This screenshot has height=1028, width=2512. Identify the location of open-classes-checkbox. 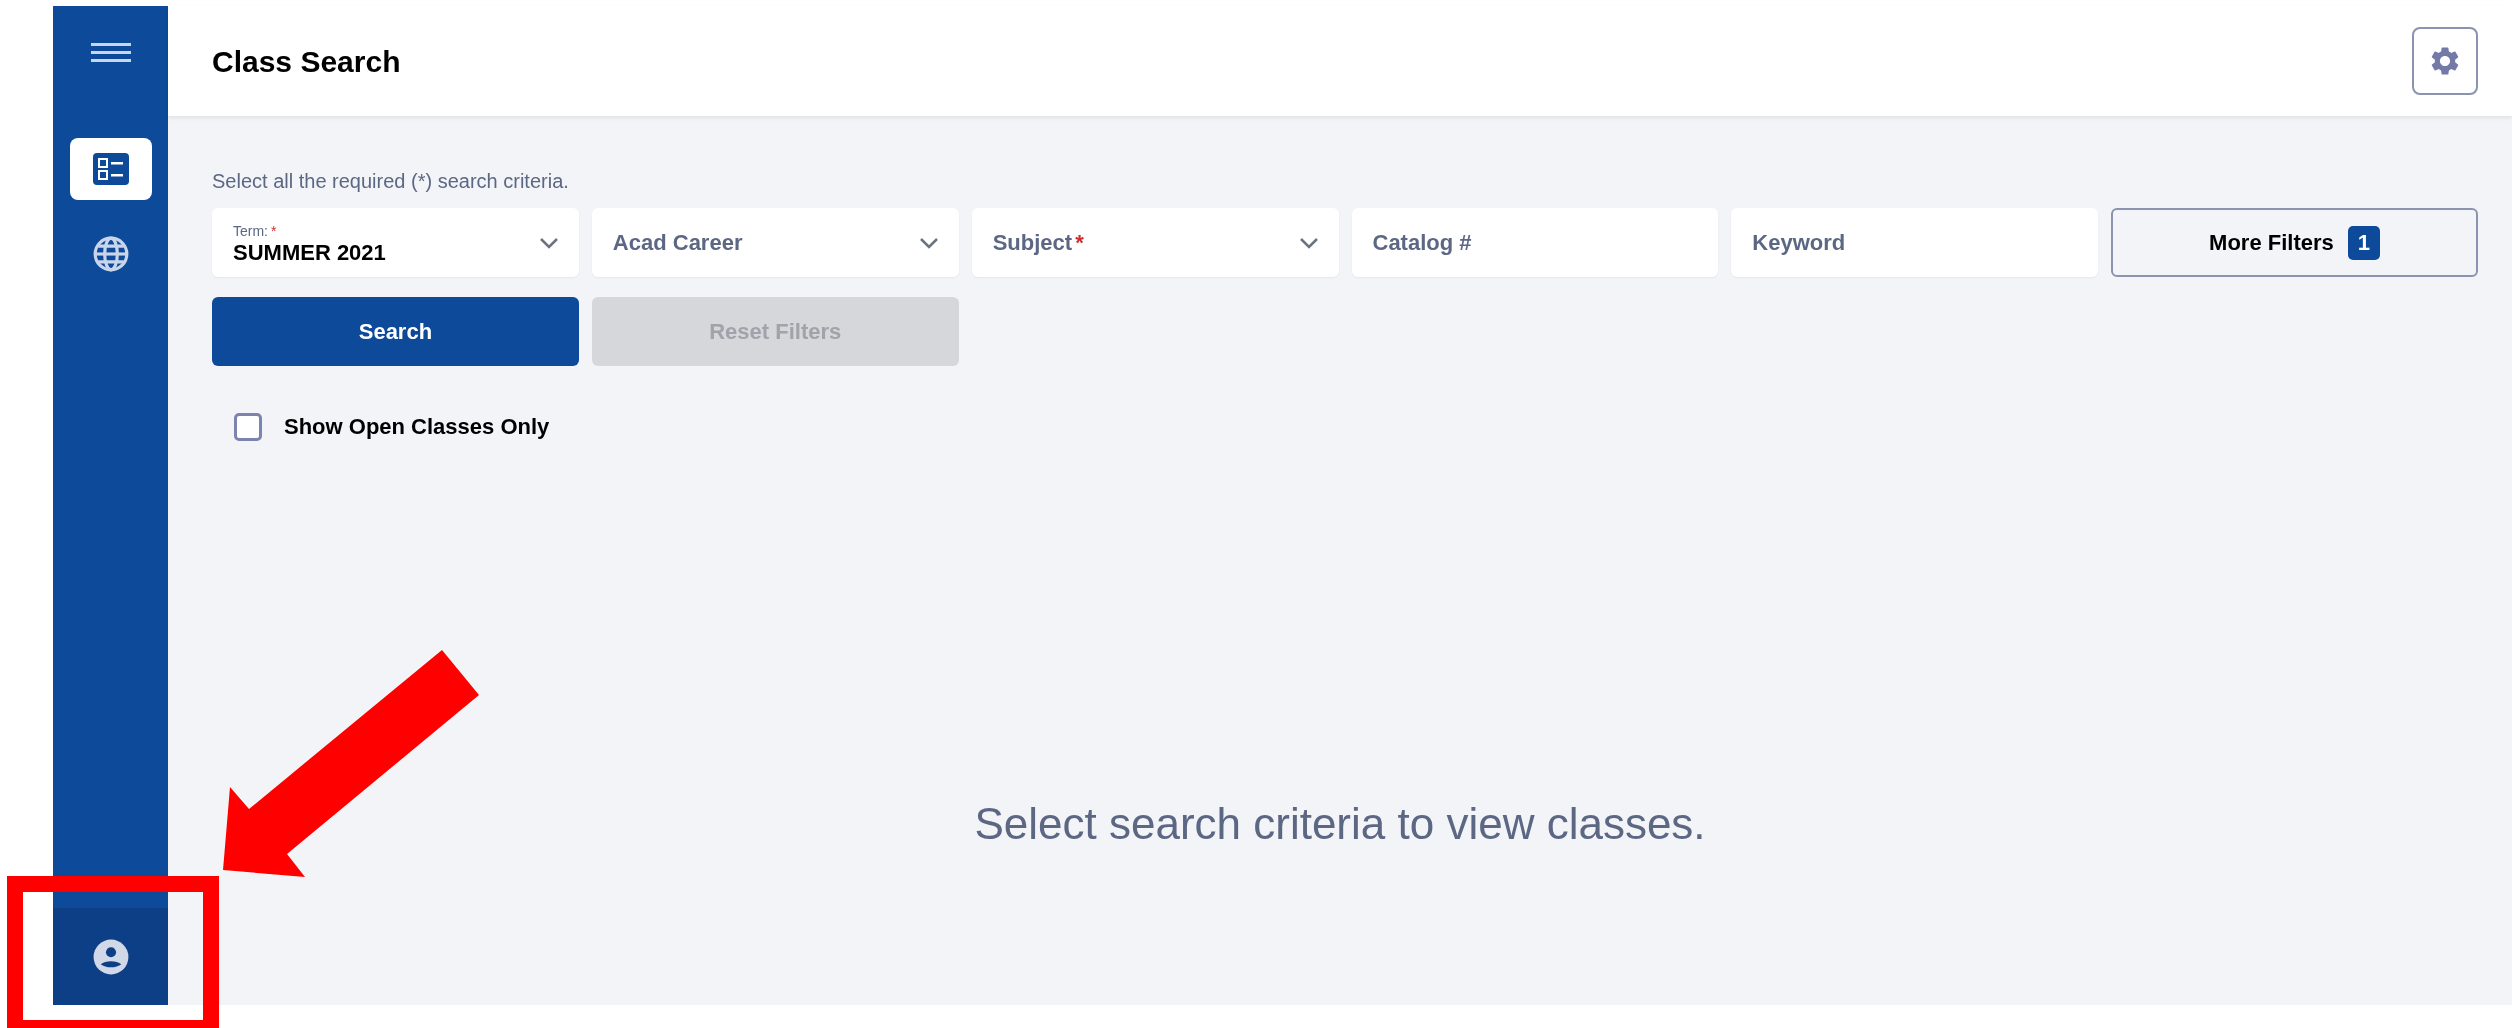
(248, 426).